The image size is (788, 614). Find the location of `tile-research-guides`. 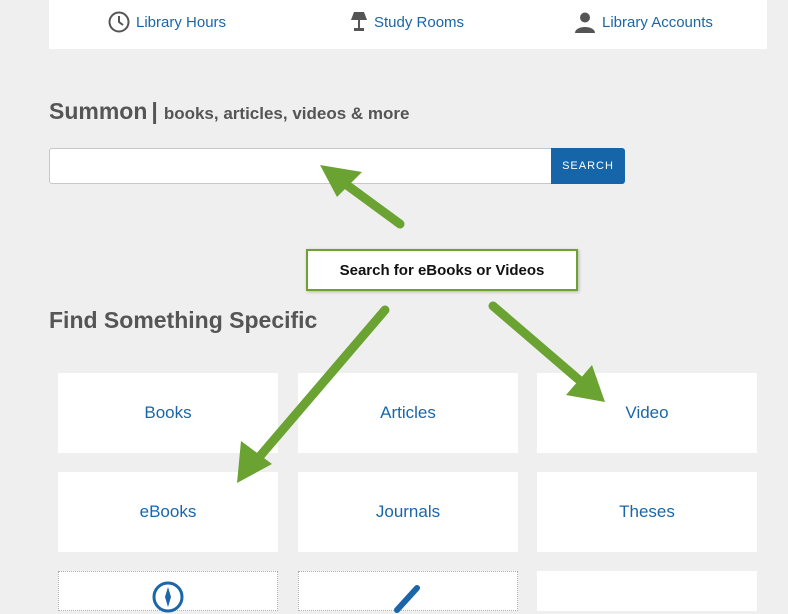

tile-research-guides is located at coordinates (168, 592).